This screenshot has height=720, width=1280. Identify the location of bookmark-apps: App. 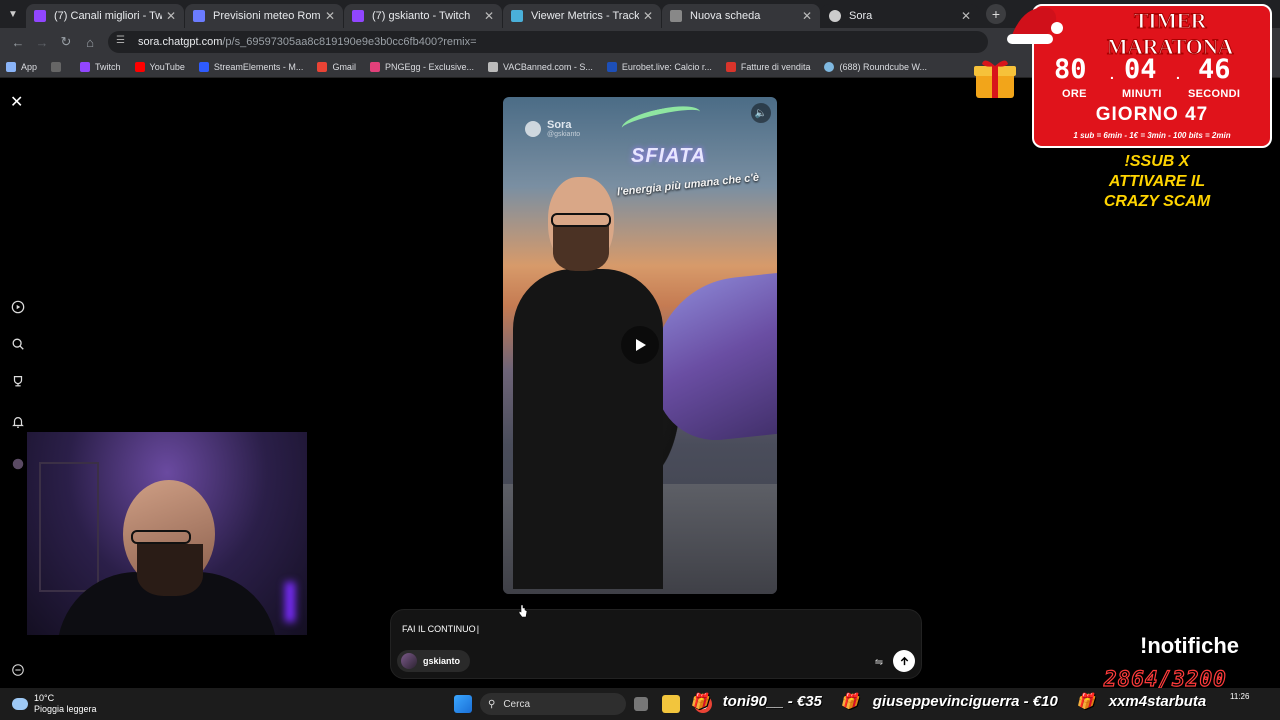
(22, 66).